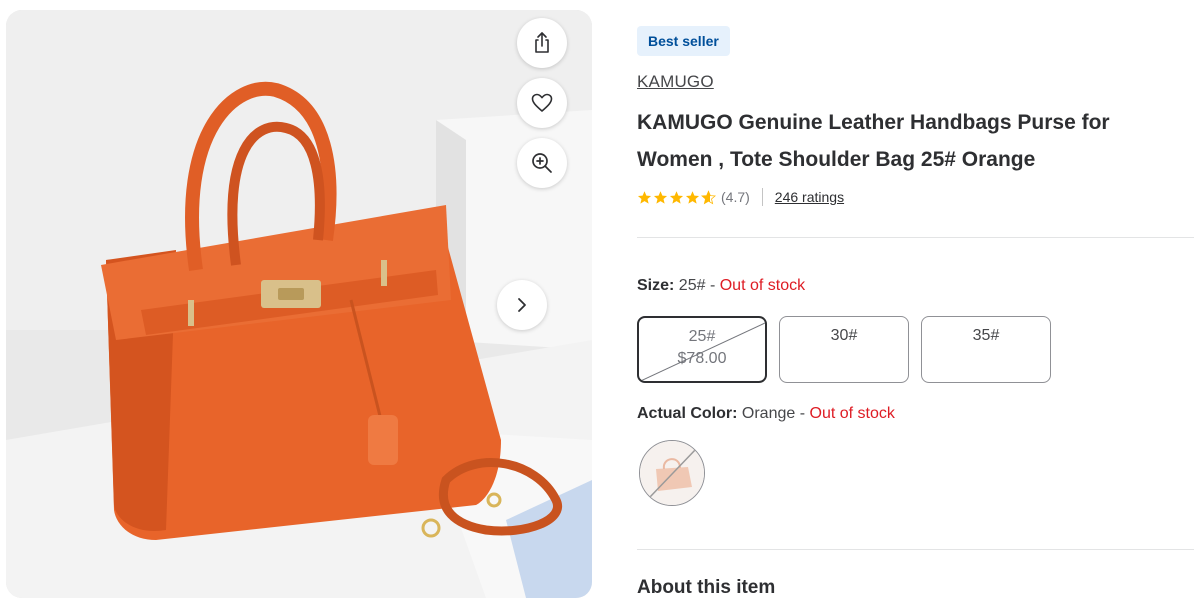  Describe the element at coordinates (986, 335) in the screenshot. I see `size-option-label: 35#` at that location.